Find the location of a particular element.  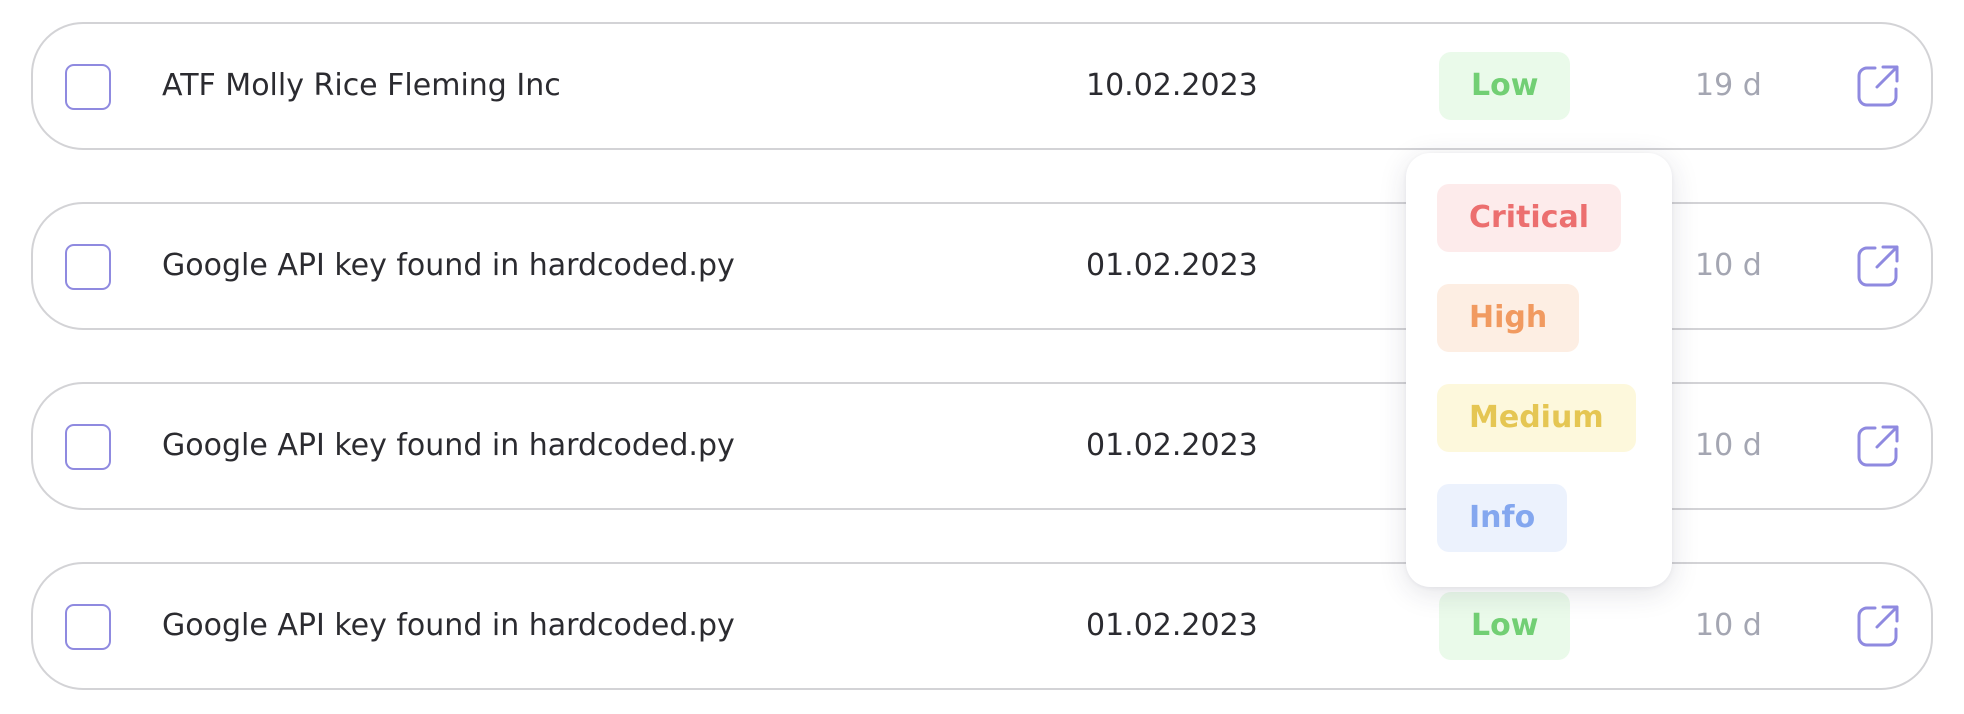

severity-dropdown-menu: Critical High Medium Info is located at coordinates (1539, 370).